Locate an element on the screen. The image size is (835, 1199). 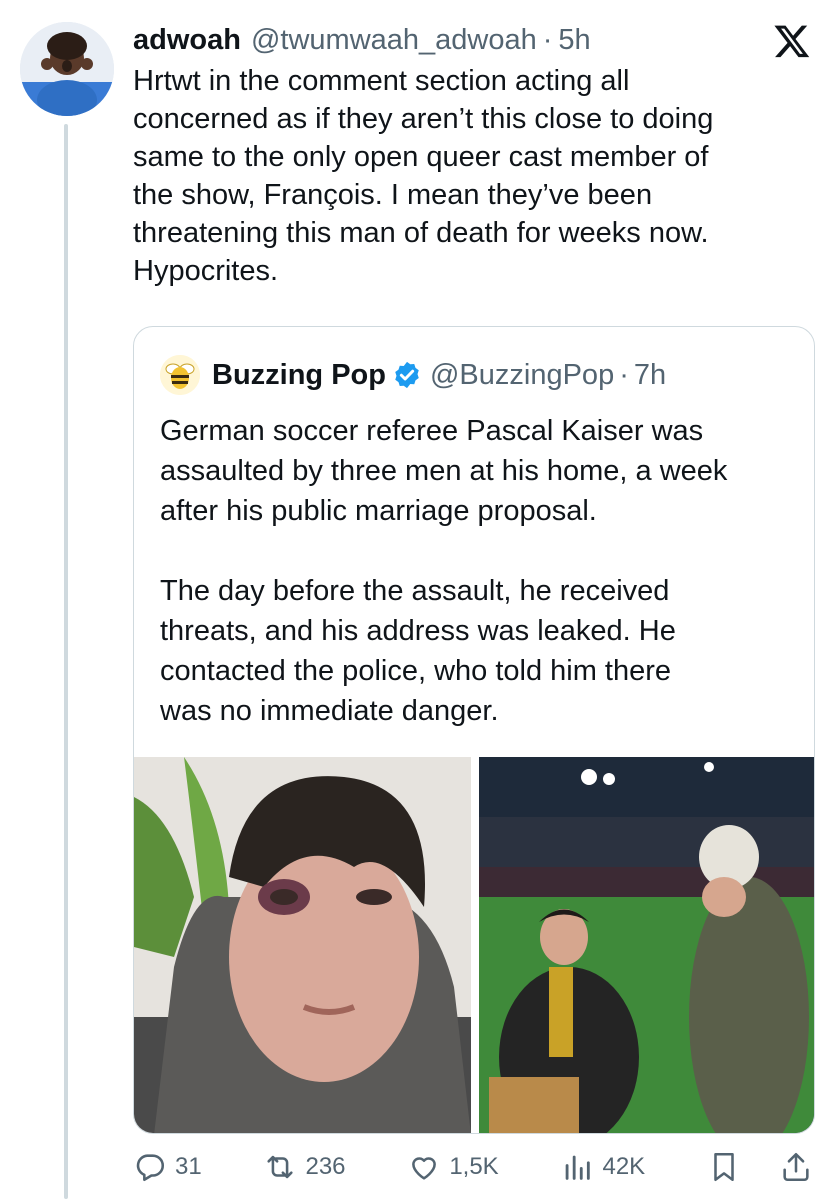
tweet-time: 5h is located at coordinates (574, 40).